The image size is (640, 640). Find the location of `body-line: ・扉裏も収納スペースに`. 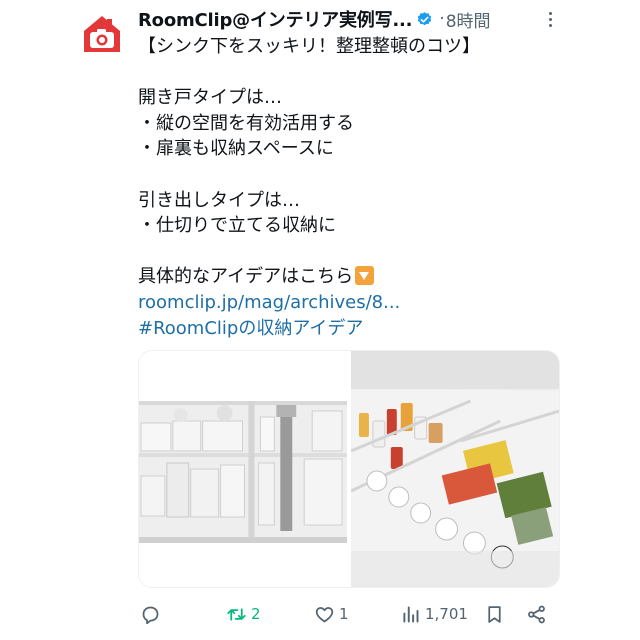

body-line: ・扉裏も収納スペースに is located at coordinates (236, 149).